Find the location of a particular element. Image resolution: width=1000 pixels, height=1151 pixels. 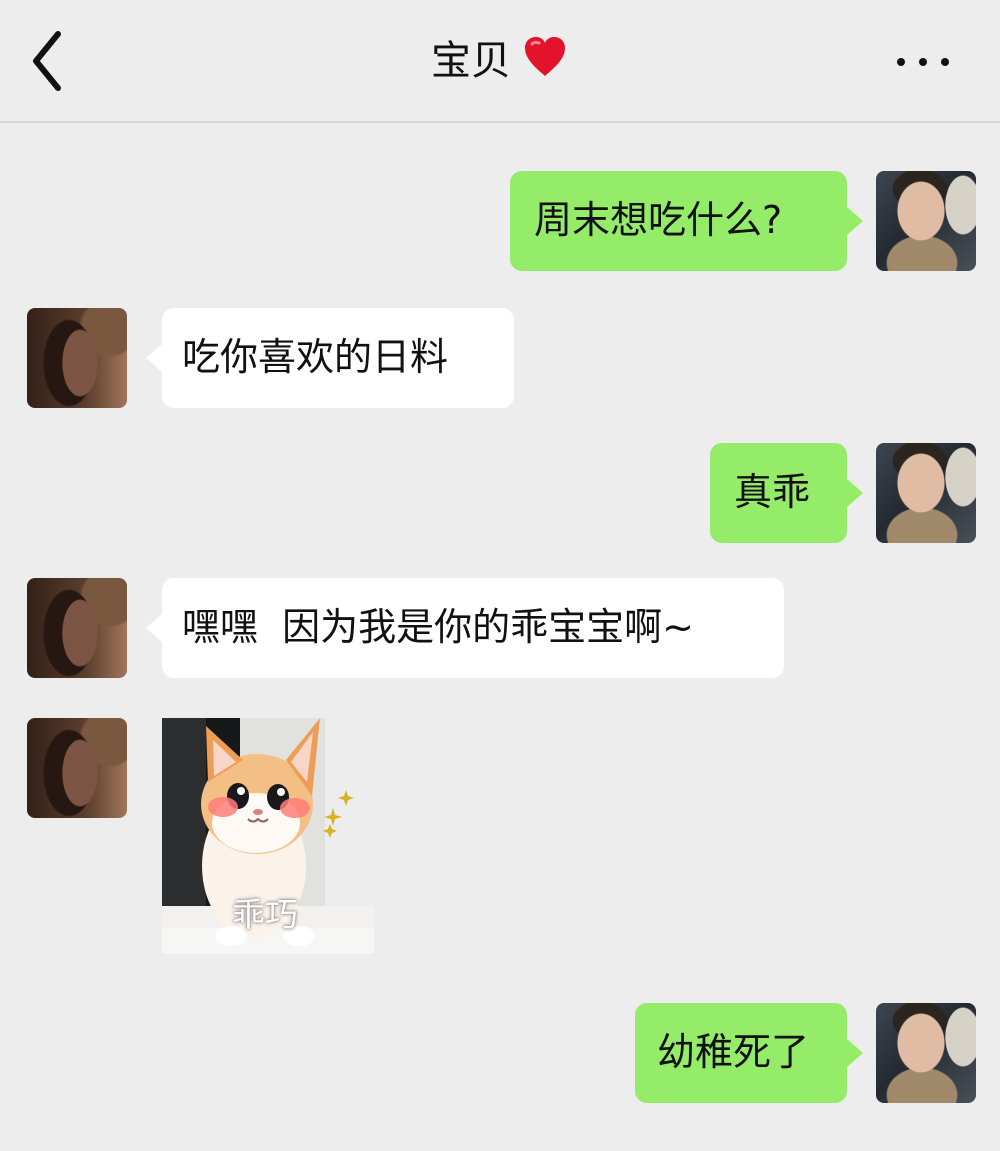

incoming-message-bubble: 吃你喜欢的日料 is located at coordinates (330, 358).